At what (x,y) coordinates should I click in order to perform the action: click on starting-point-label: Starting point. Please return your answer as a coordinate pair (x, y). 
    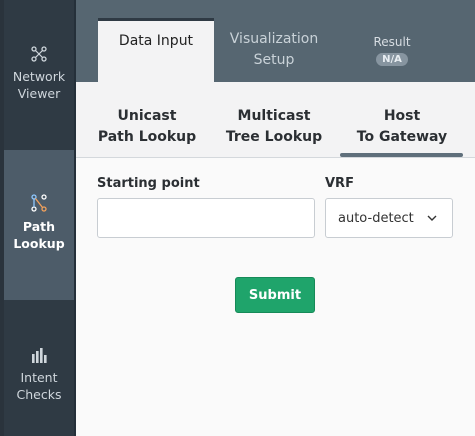
    Looking at the image, I should click on (148, 183).